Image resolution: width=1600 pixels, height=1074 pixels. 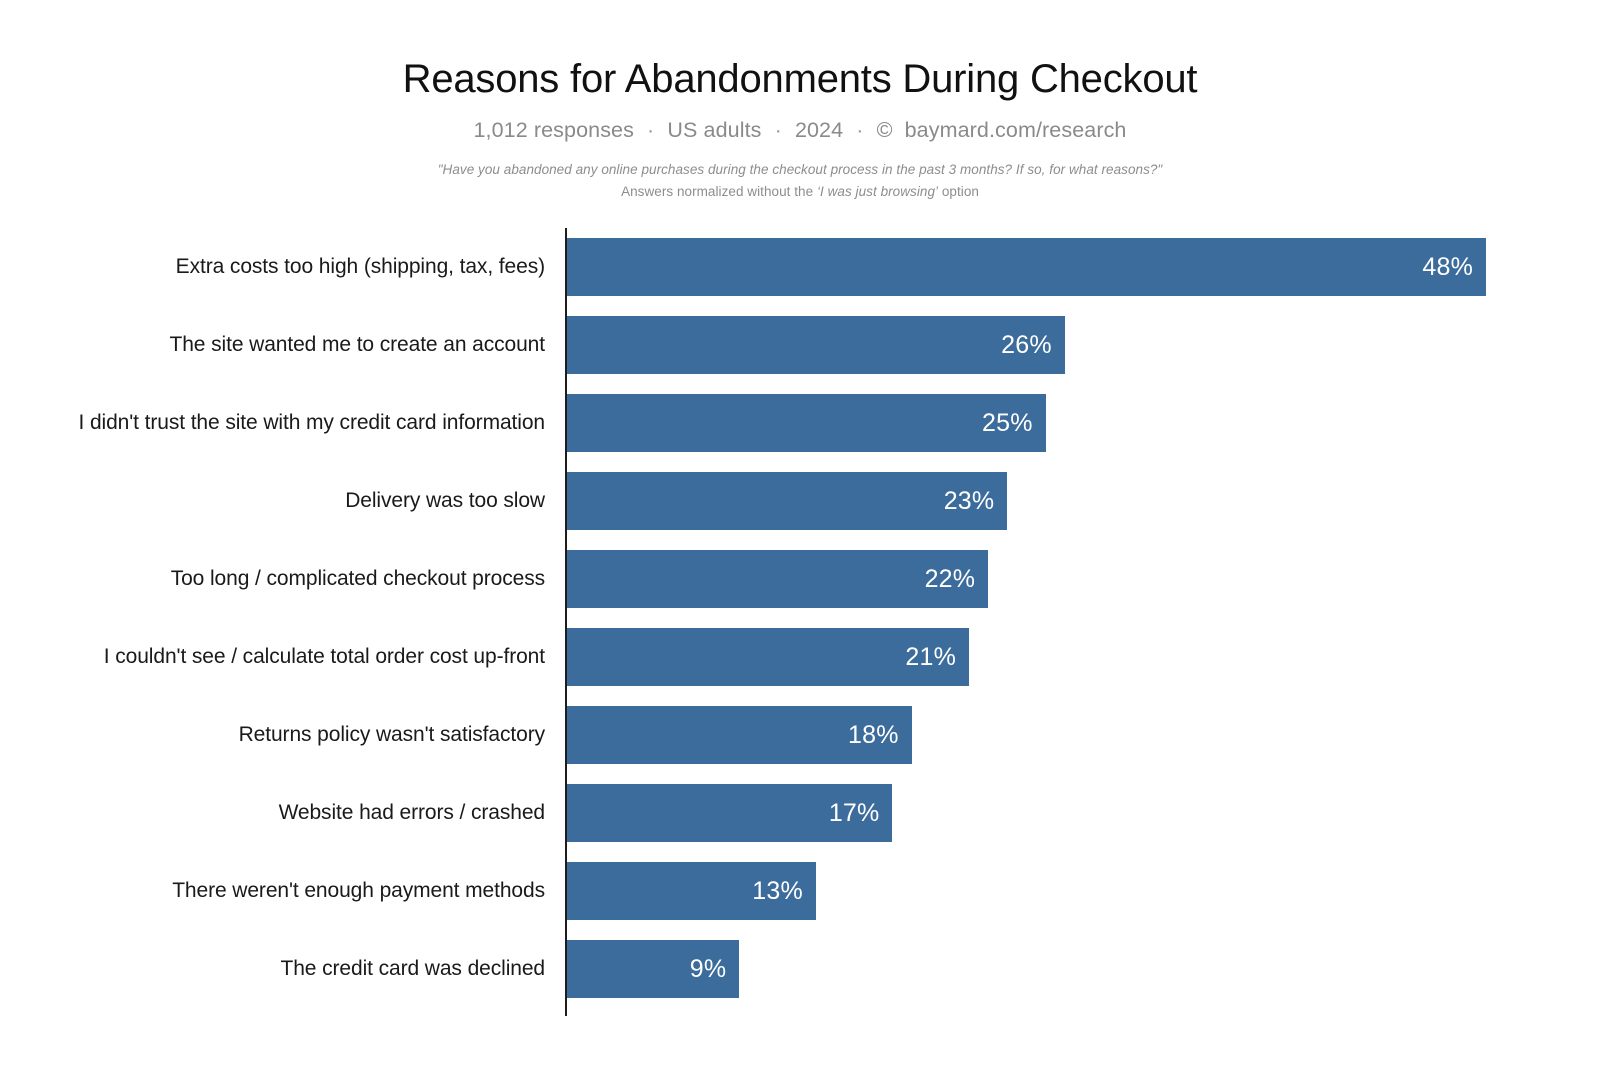 What do you see at coordinates (553, 130) in the screenshot?
I see `subtitle-responses: 1,012 responses` at bounding box center [553, 130].